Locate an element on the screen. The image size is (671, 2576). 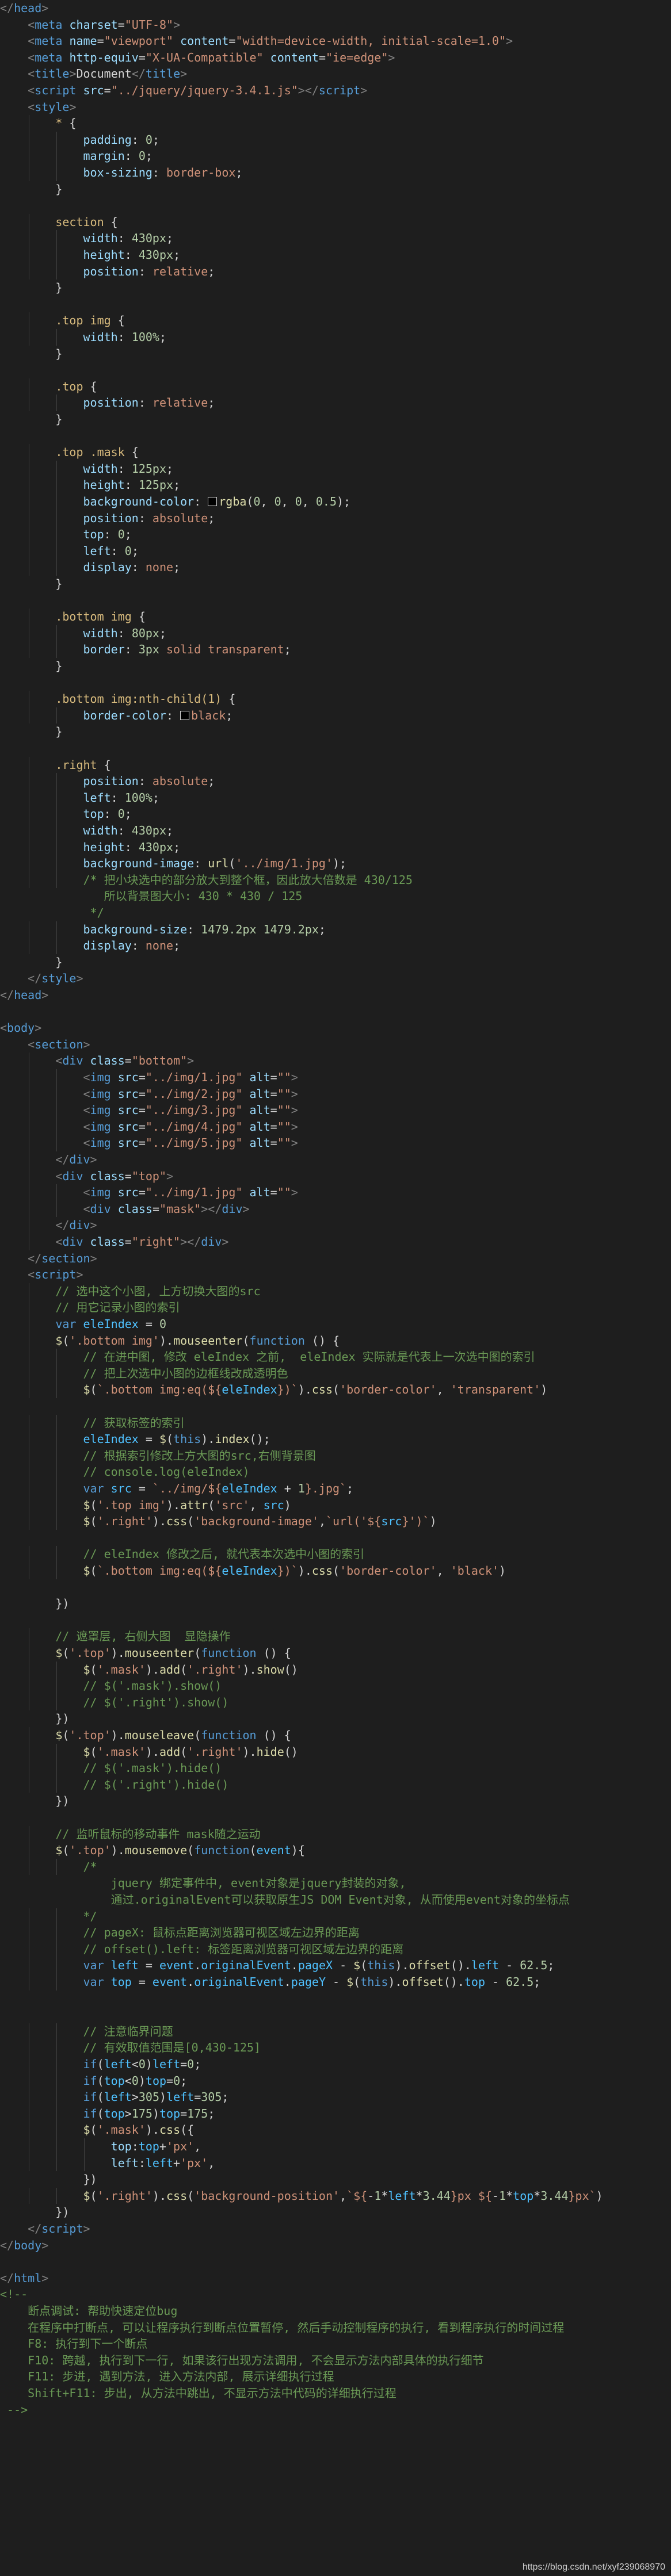
code-line: jquery 绑定事件中, event对象是jquery封装的对象, is located at coordinates (203, 1883).